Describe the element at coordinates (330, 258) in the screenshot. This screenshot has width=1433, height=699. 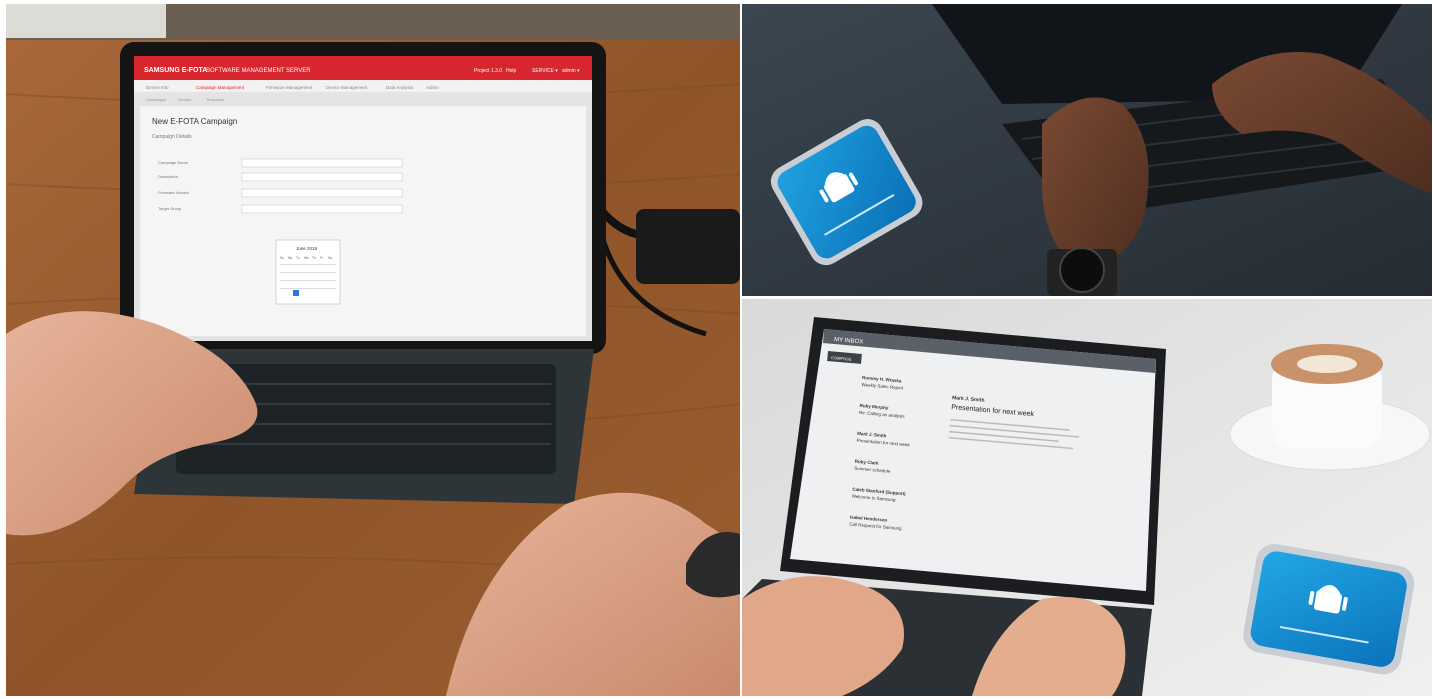
I see `weekday-label: Sa` at that location.